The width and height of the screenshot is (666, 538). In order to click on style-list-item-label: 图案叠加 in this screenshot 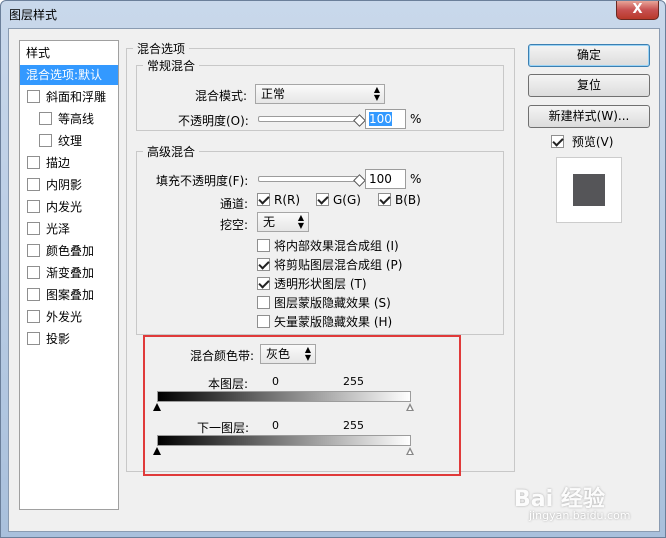, I will do `click(70, 295)`.